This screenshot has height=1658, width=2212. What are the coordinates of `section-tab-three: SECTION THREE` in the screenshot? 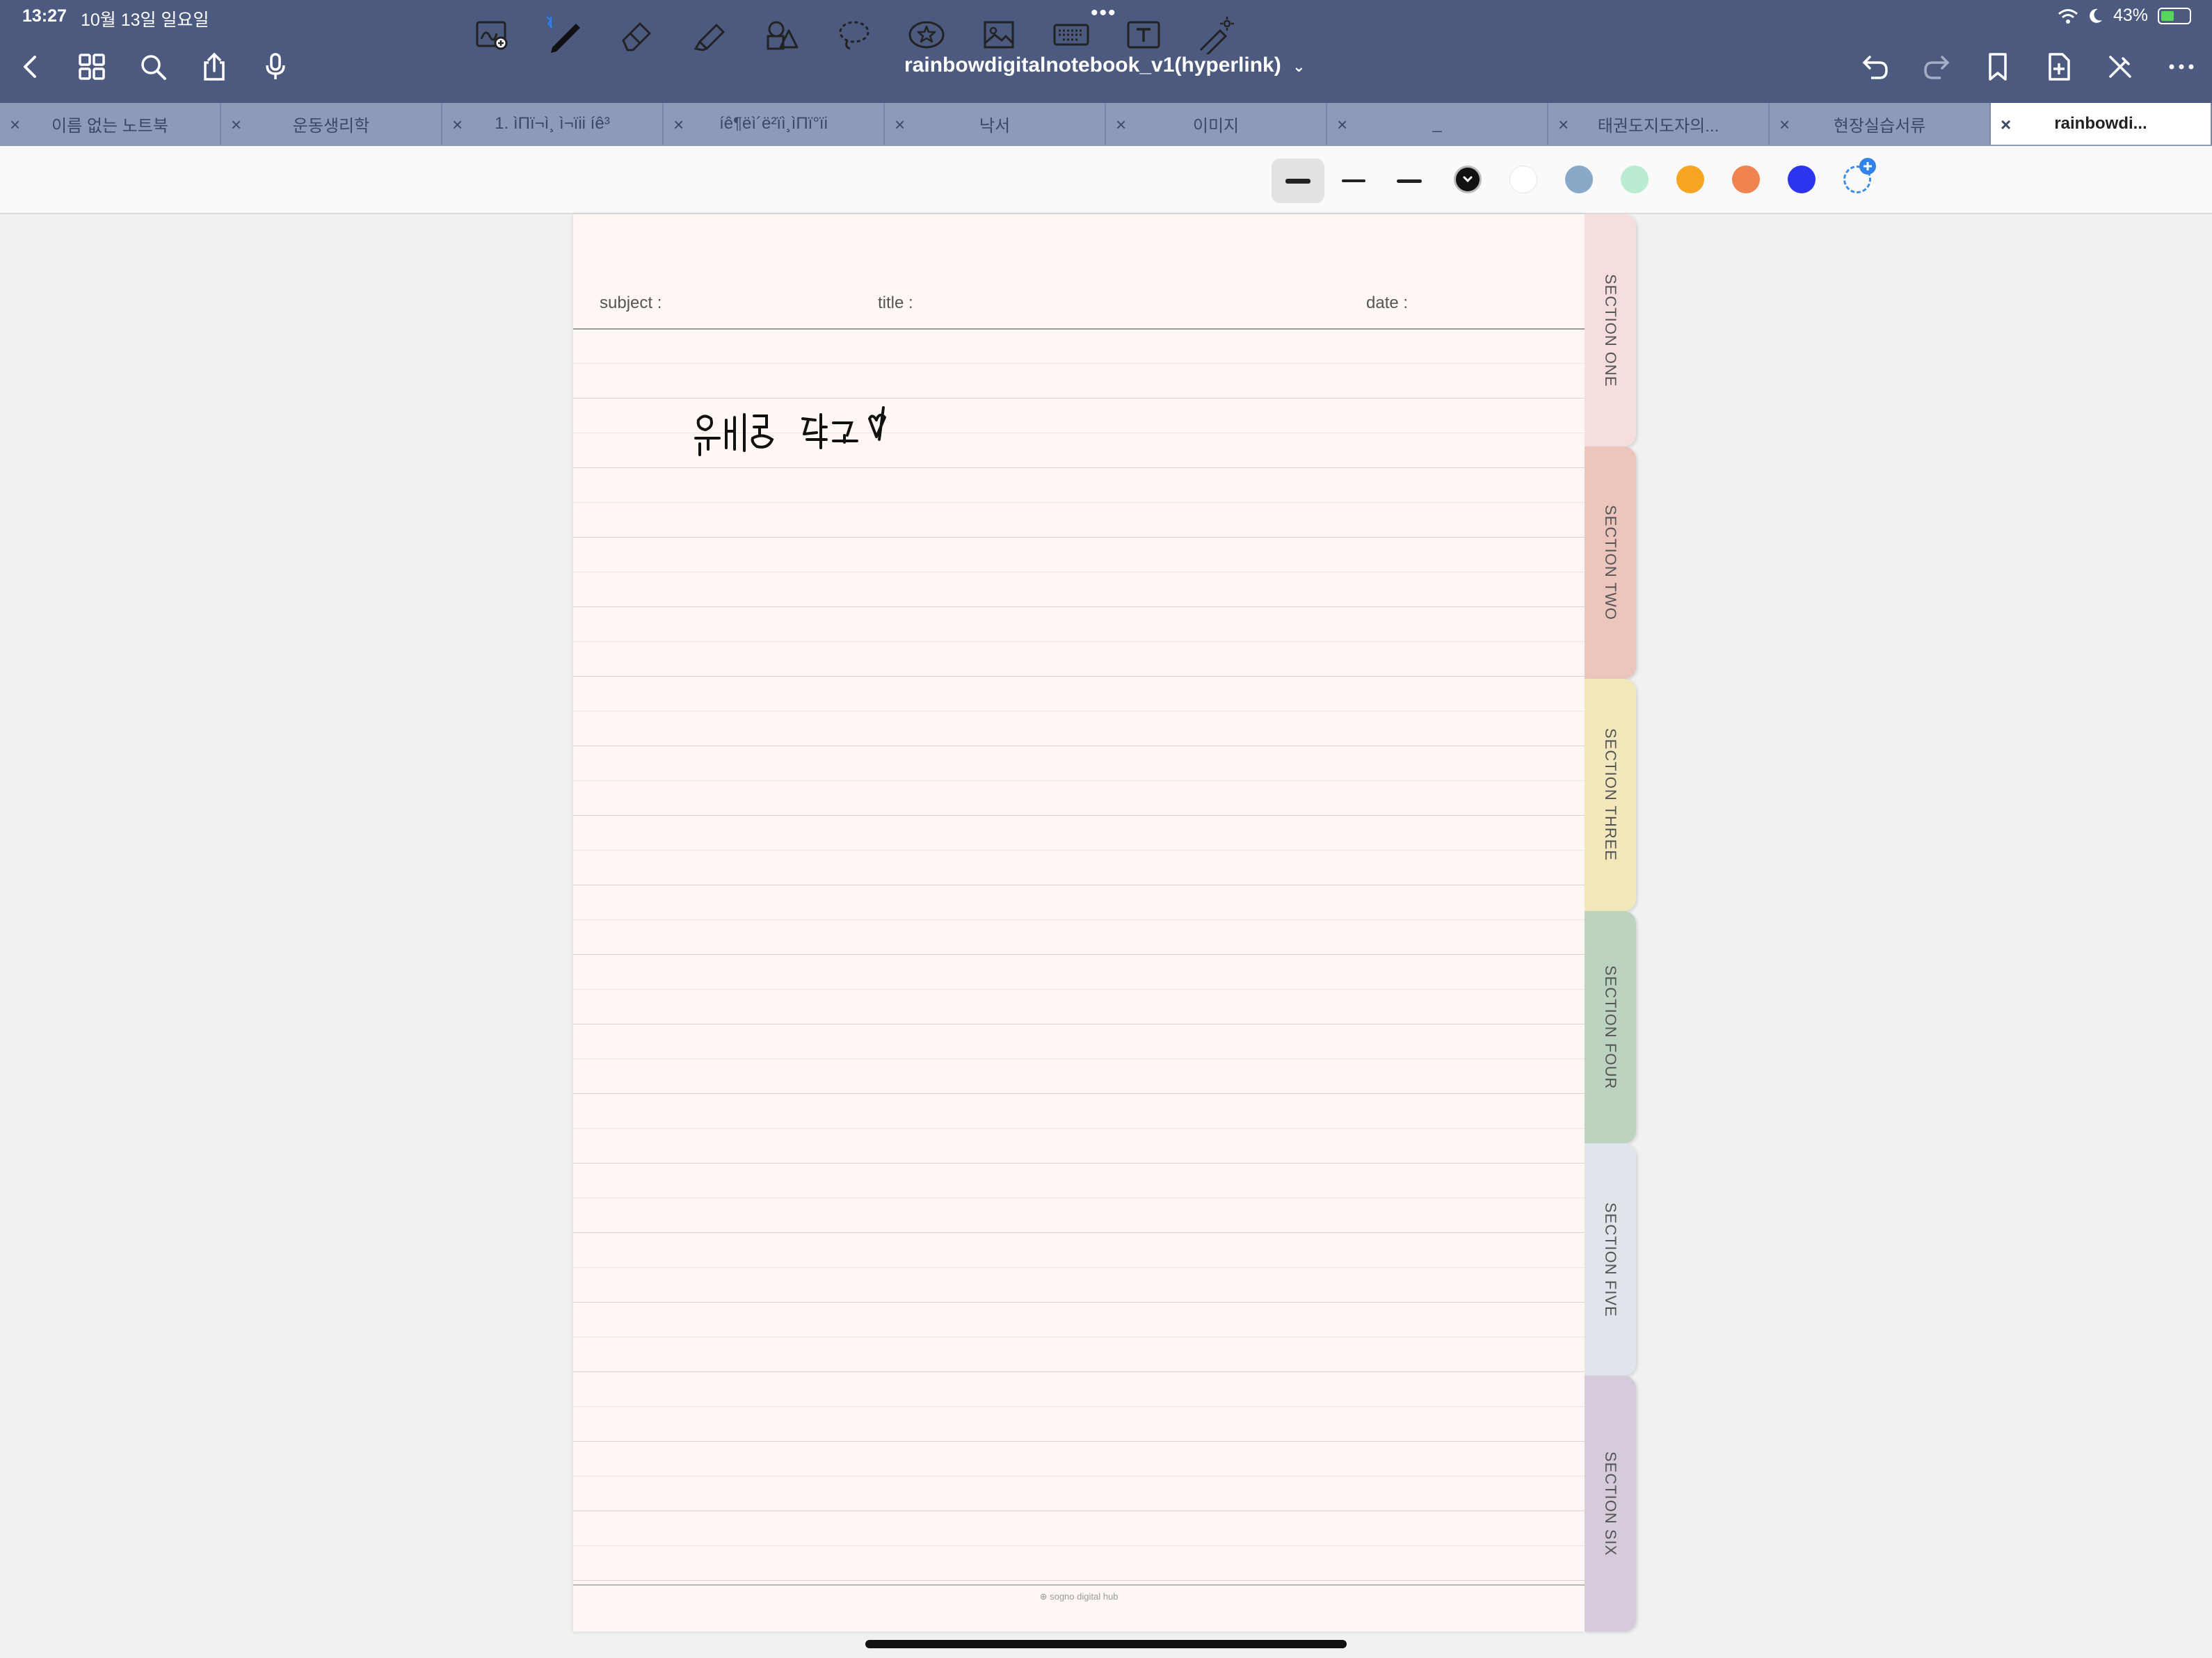 It's located at (1610, 795).